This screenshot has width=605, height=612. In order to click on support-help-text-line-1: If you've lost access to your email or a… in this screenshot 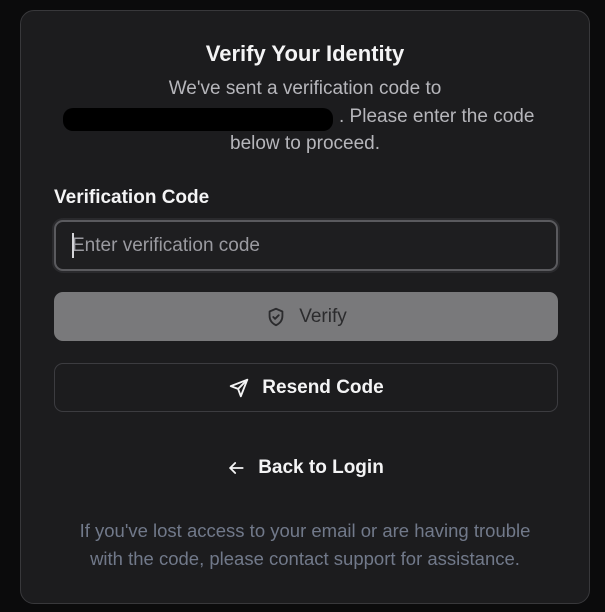, I will do `click(305, 530)`.